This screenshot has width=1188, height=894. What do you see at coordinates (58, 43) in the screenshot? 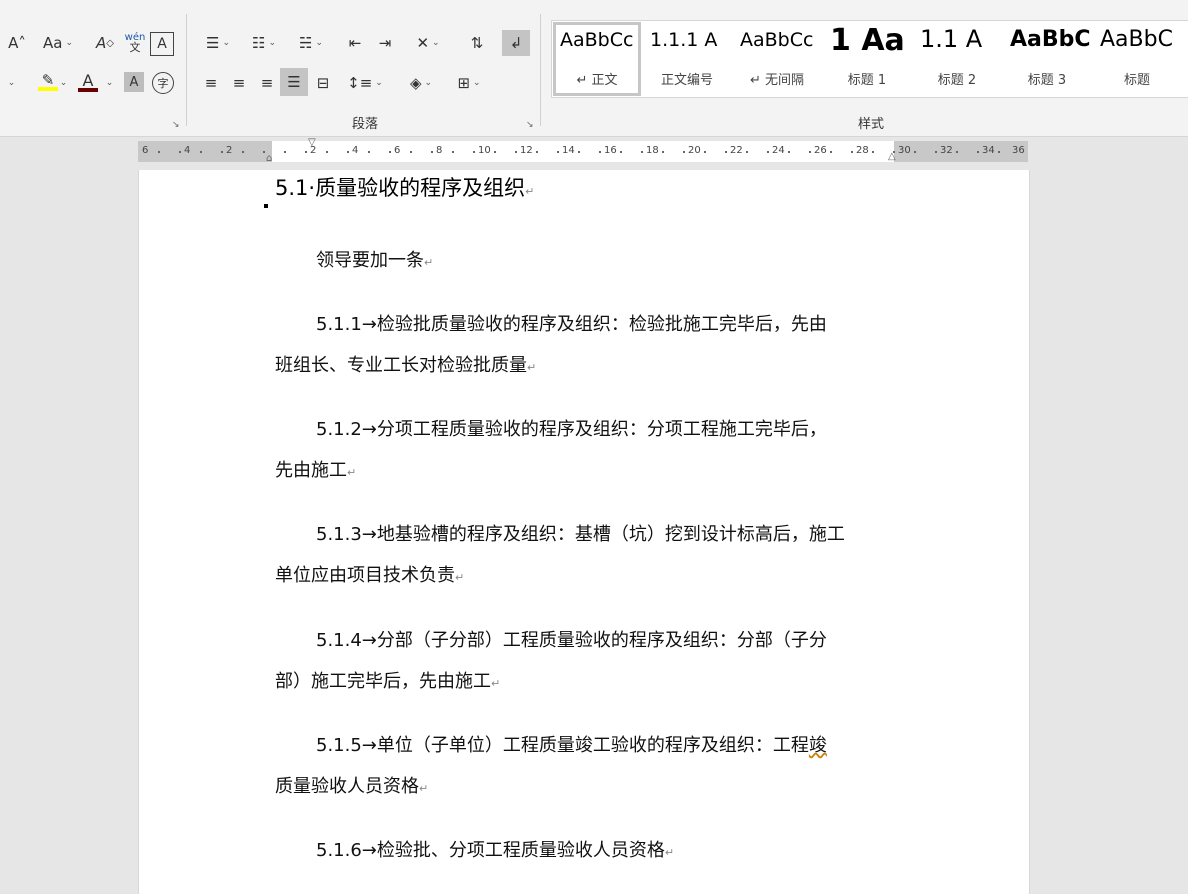
I see `change-case-button: Aa ⌄` at bounding box center [58, 43].